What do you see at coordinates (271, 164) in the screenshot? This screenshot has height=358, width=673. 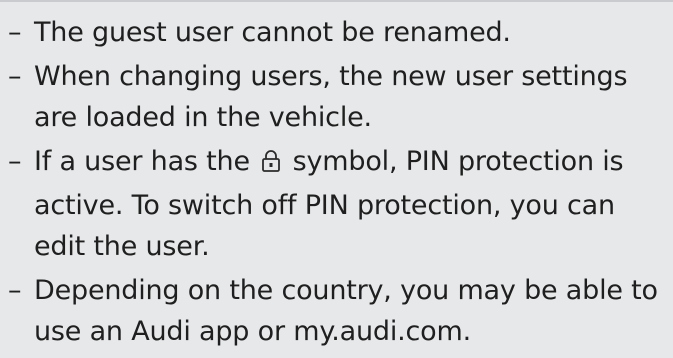 I see `lock-icon` at bounding box center [271, 164].